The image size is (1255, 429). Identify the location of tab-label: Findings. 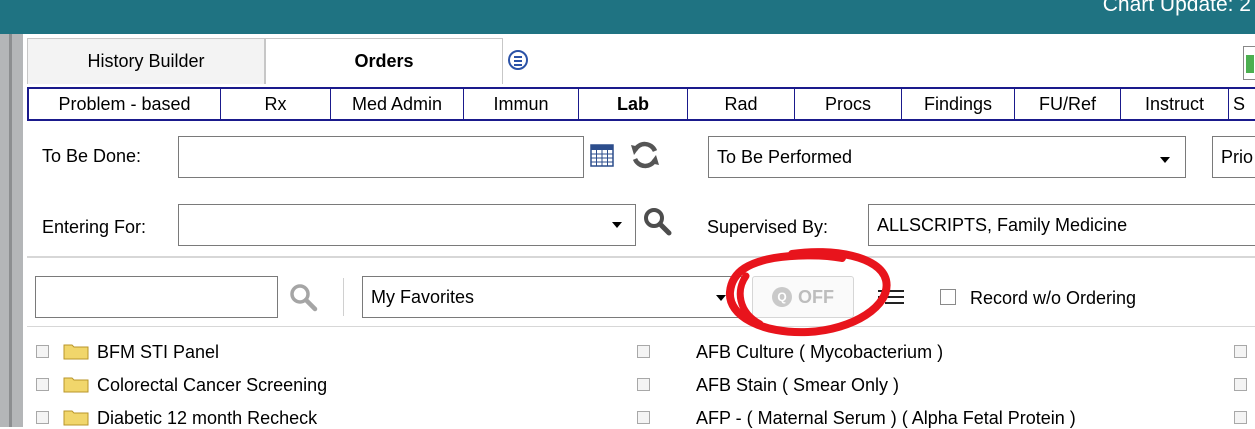
(958, 103).